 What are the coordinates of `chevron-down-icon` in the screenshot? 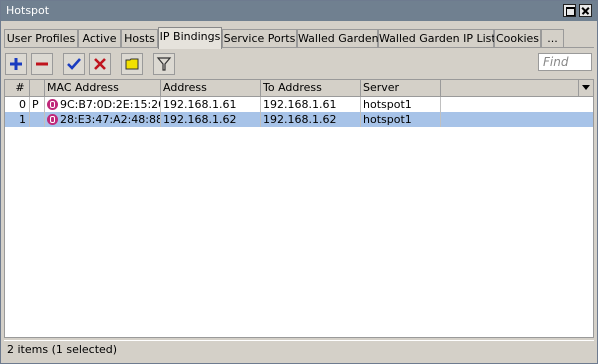 It's located at (586, 87).